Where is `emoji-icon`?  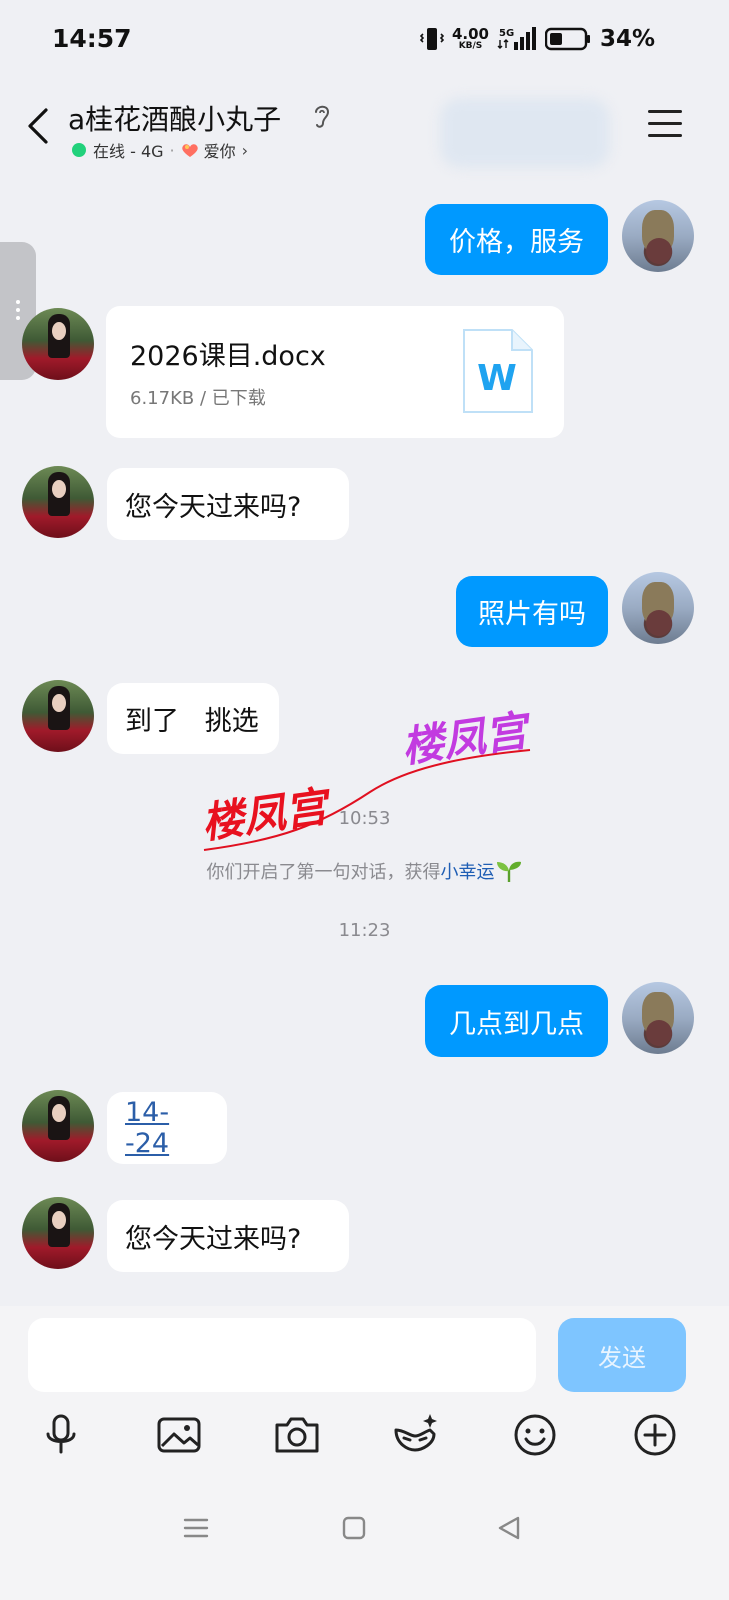
emoji-icon is located at coordinates (535, 1435).